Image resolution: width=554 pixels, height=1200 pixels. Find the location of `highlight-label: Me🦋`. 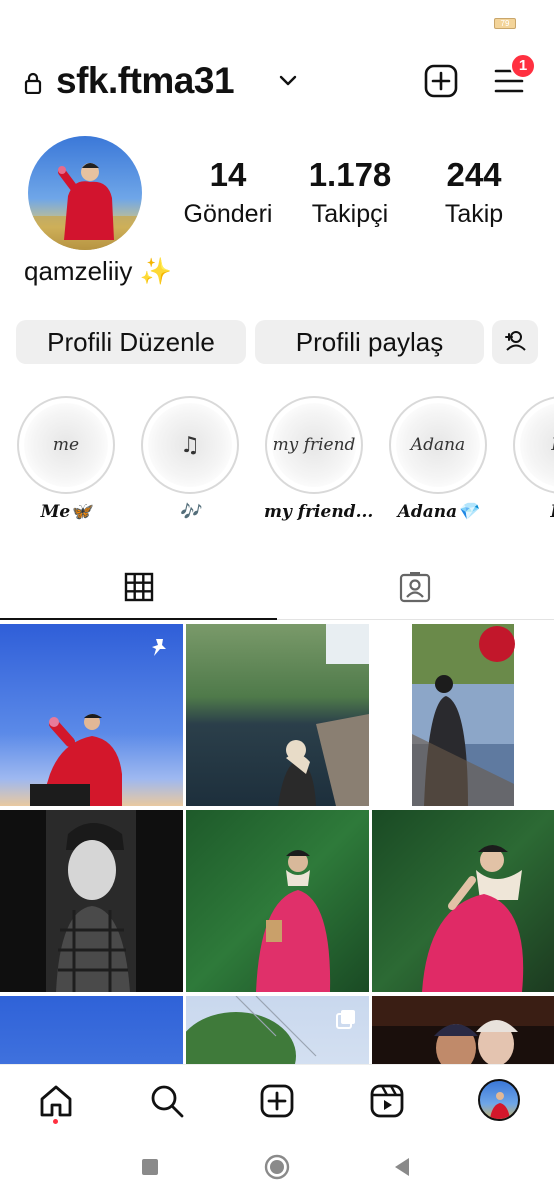

highlight-label: Me🦋 is located at coordinates (66, 512).